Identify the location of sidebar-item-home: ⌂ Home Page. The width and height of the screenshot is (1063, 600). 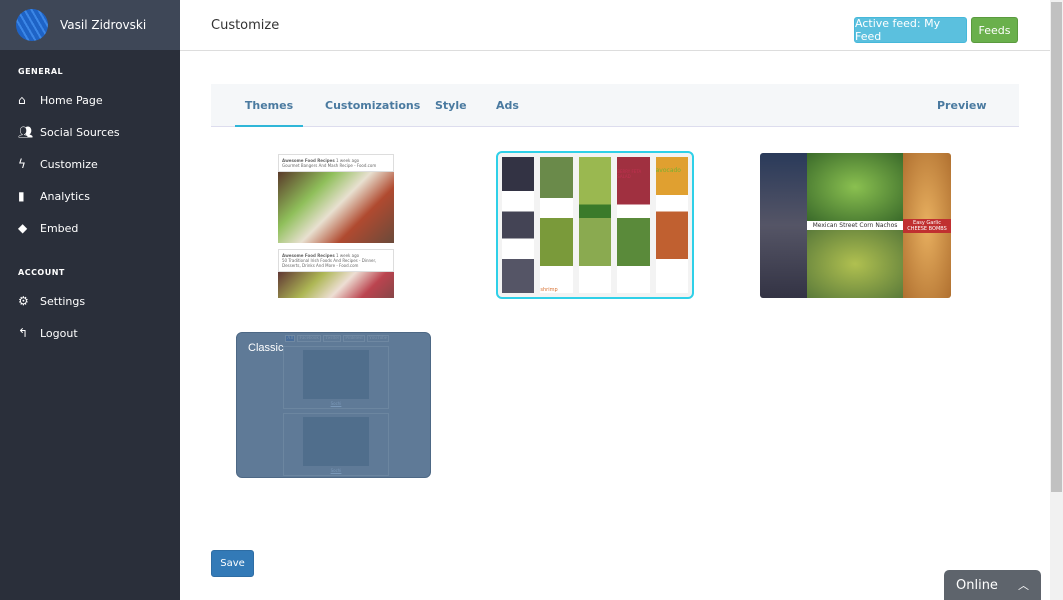
(90, 100).